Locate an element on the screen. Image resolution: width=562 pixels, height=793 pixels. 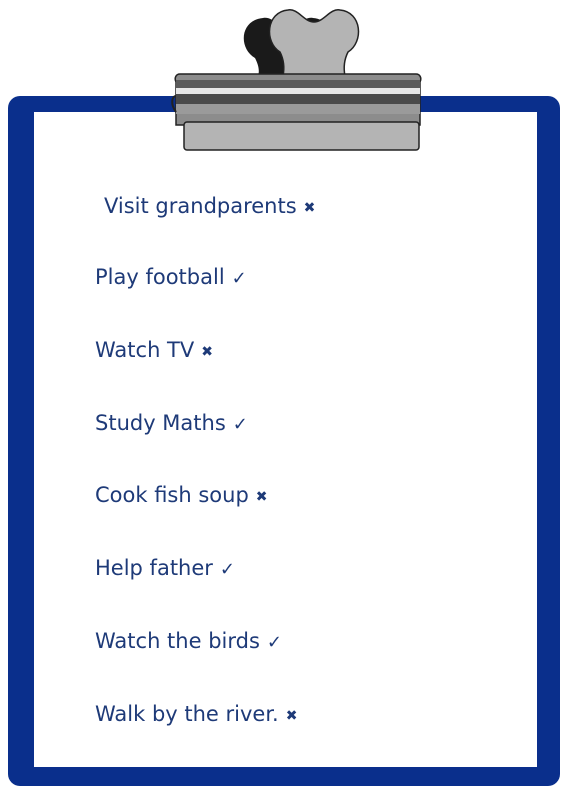
item-label: Cook fish soup is located at coordinates (172, 495).